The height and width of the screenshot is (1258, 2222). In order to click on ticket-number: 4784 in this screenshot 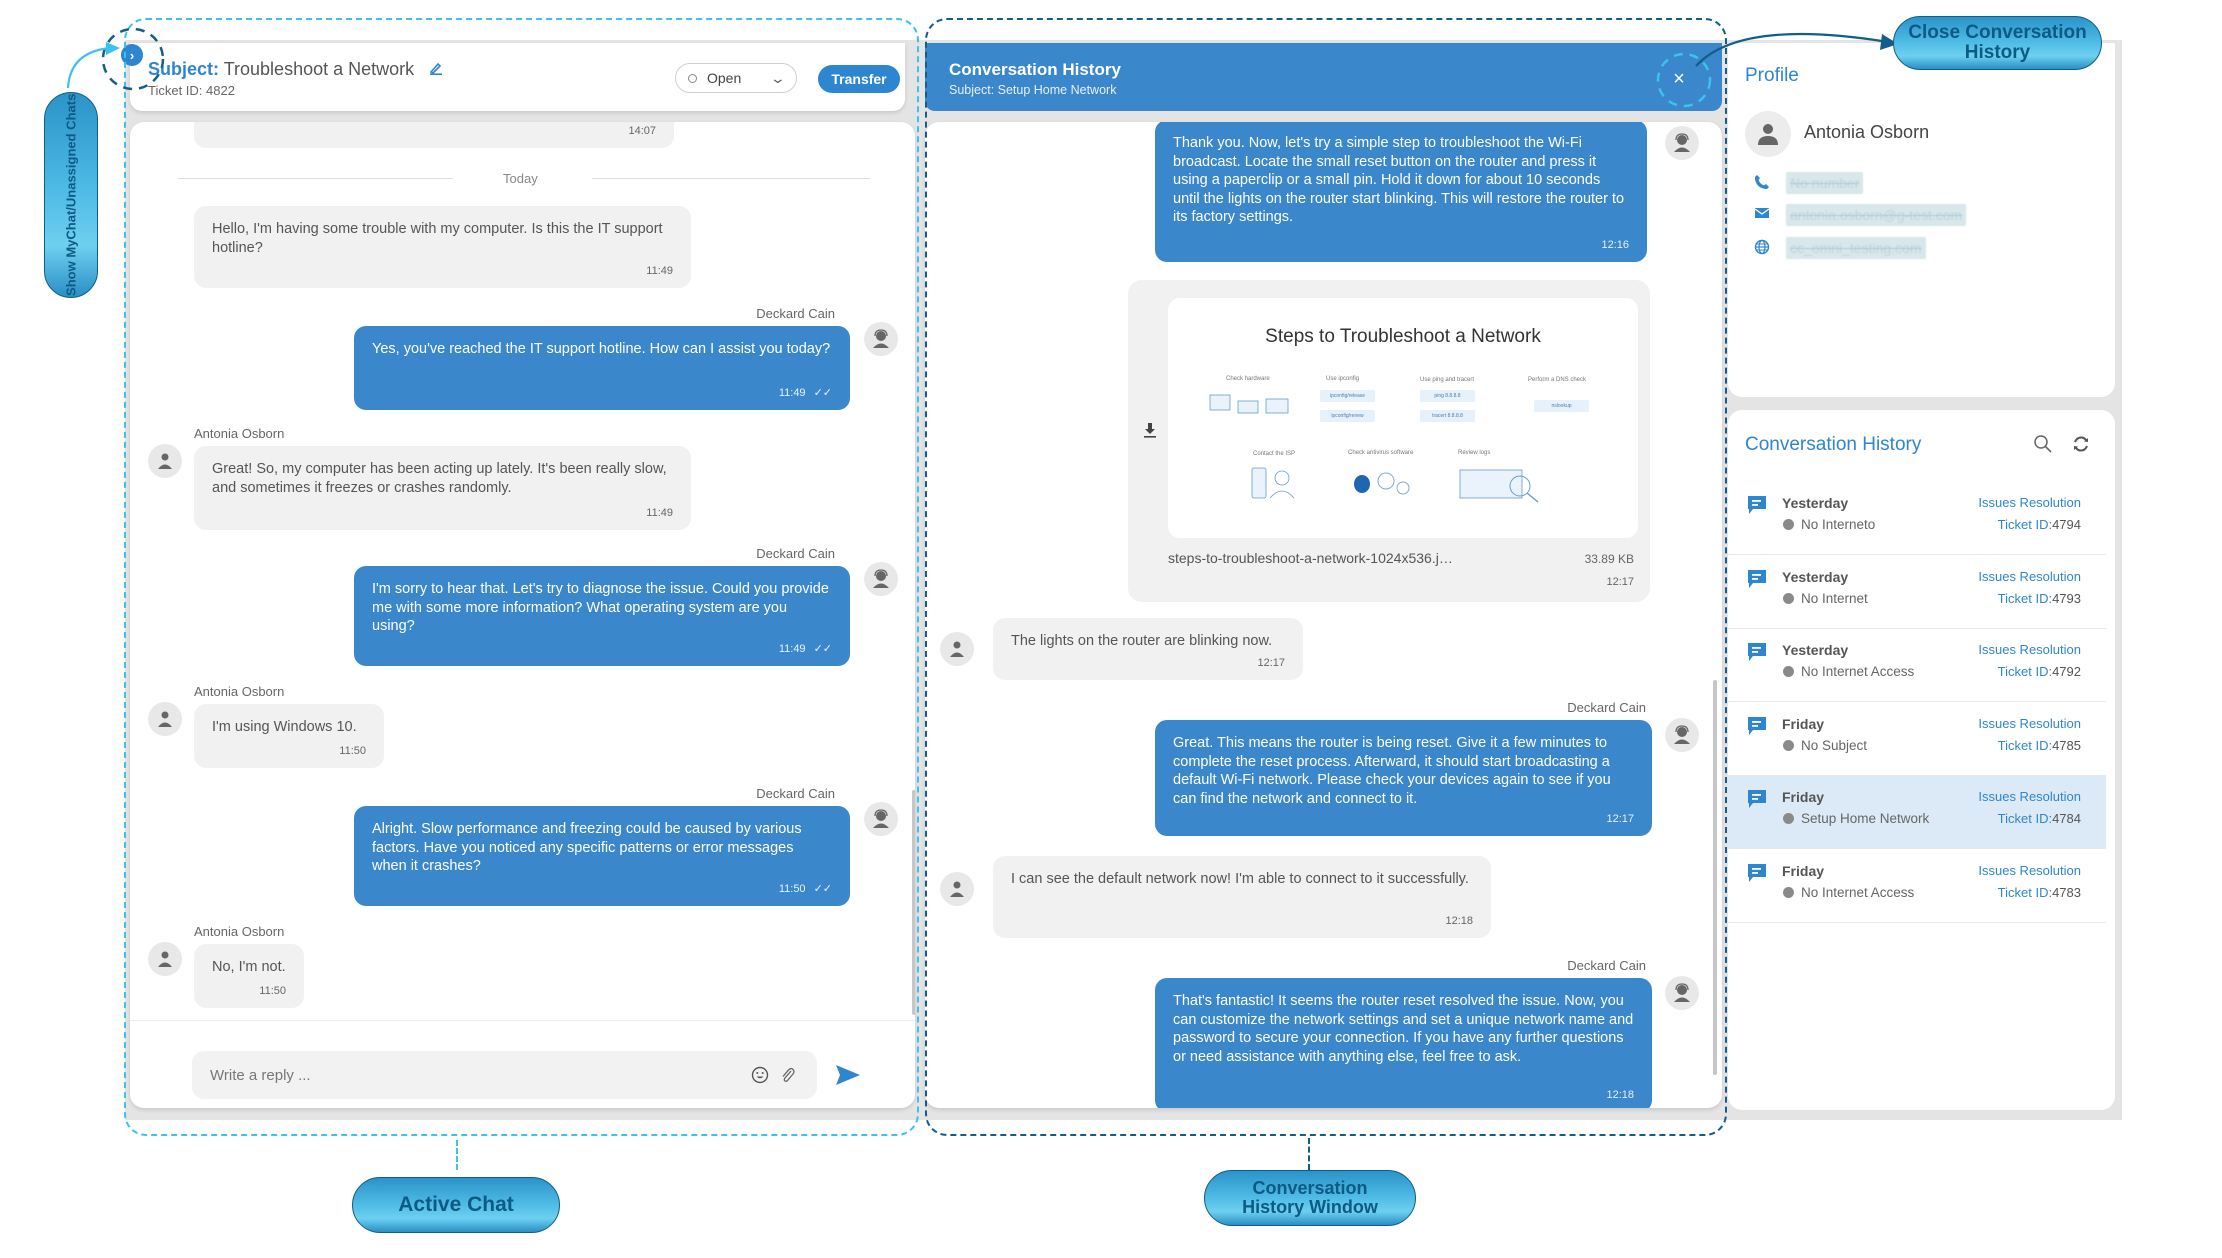, I will do `click(2066, 818)`.